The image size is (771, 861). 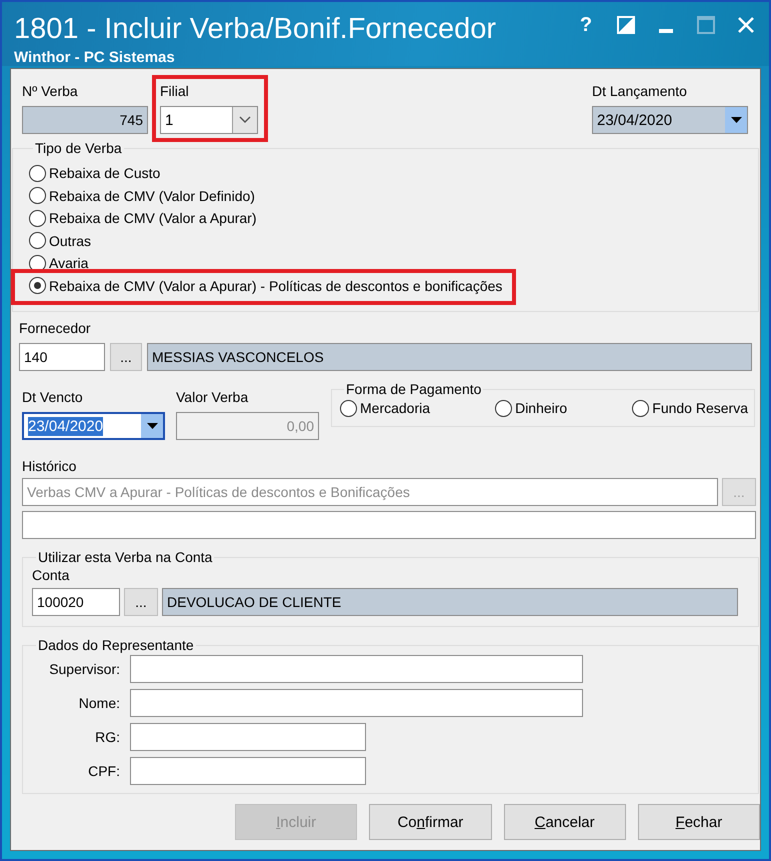 I want to click on field-label: Supervisor:, so click(x=84, y=669).